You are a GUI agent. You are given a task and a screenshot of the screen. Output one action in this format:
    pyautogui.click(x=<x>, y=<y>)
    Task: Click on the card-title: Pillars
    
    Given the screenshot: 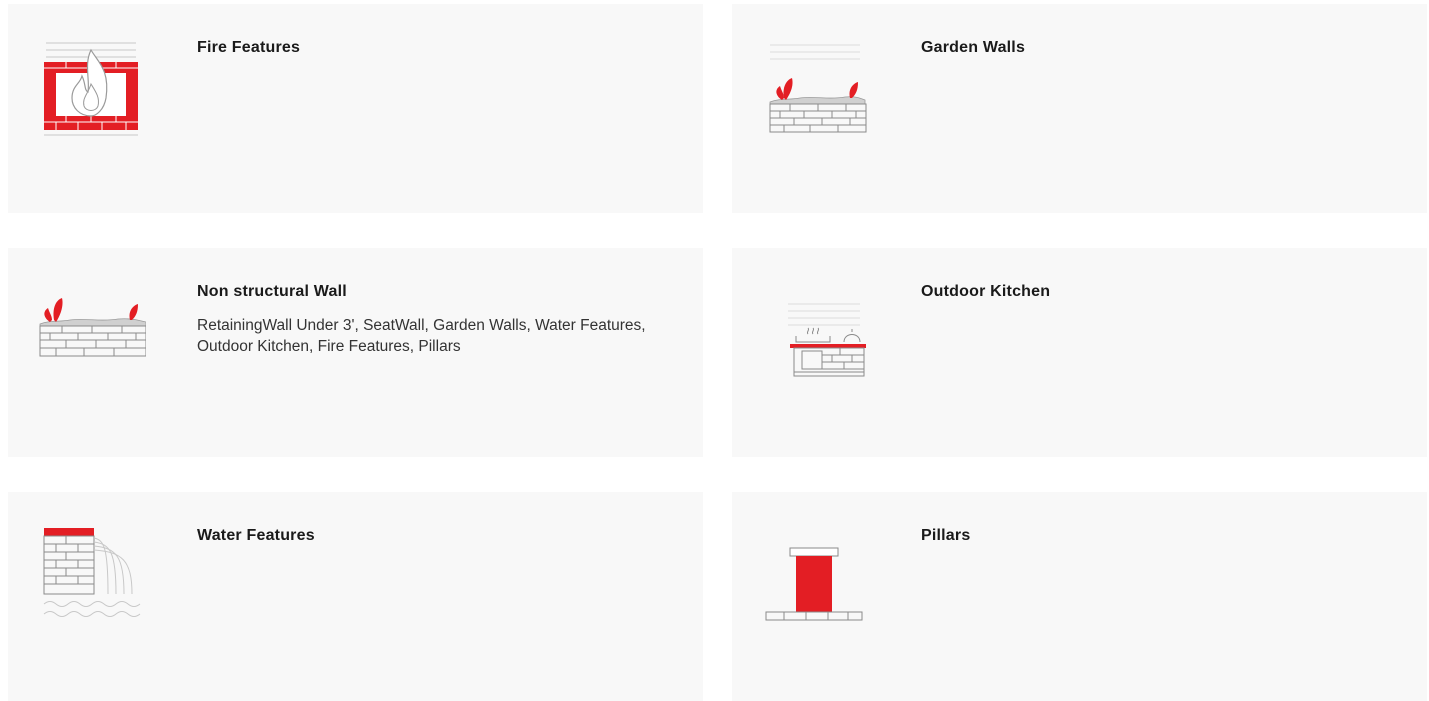 What is the action you would take?
    pyautogui.click(x=946, y=535)
    